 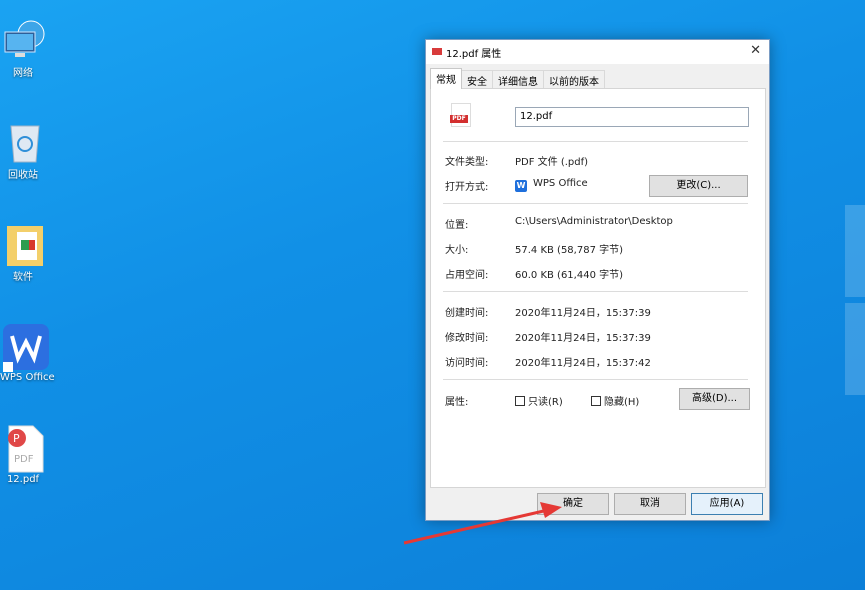 What do you see at coordinates (560, 183) in the screenshot?
I see `open-with-value: WPS Office` at bounding box center [560, 183].